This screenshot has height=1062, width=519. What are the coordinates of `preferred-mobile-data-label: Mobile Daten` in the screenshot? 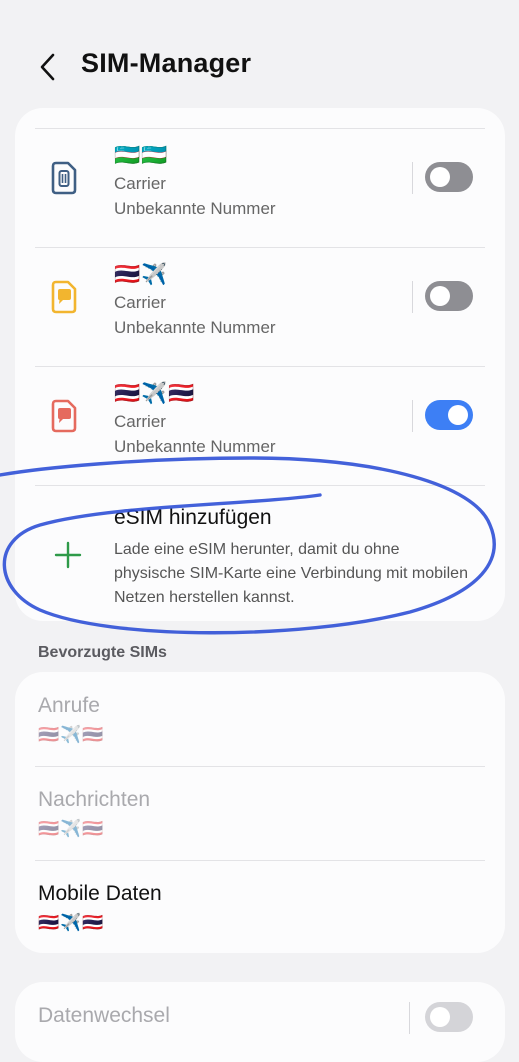 It's located at (100, 893).